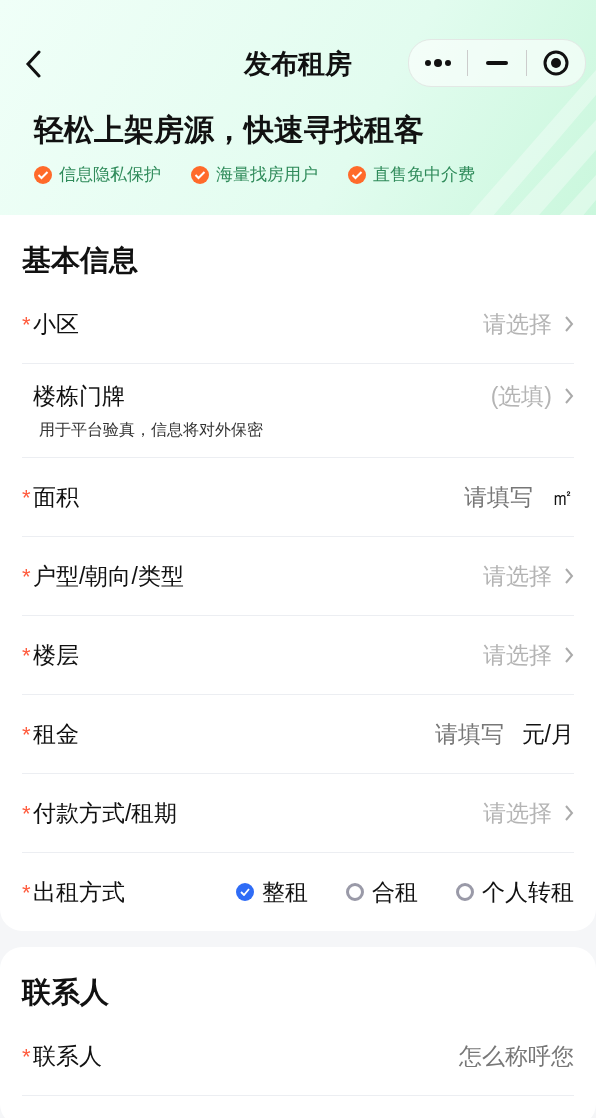 Image resolution: width=596 pixels, height=1118 pixels. I want to click on field-label: 付款方式/租期, so click(105, 813).